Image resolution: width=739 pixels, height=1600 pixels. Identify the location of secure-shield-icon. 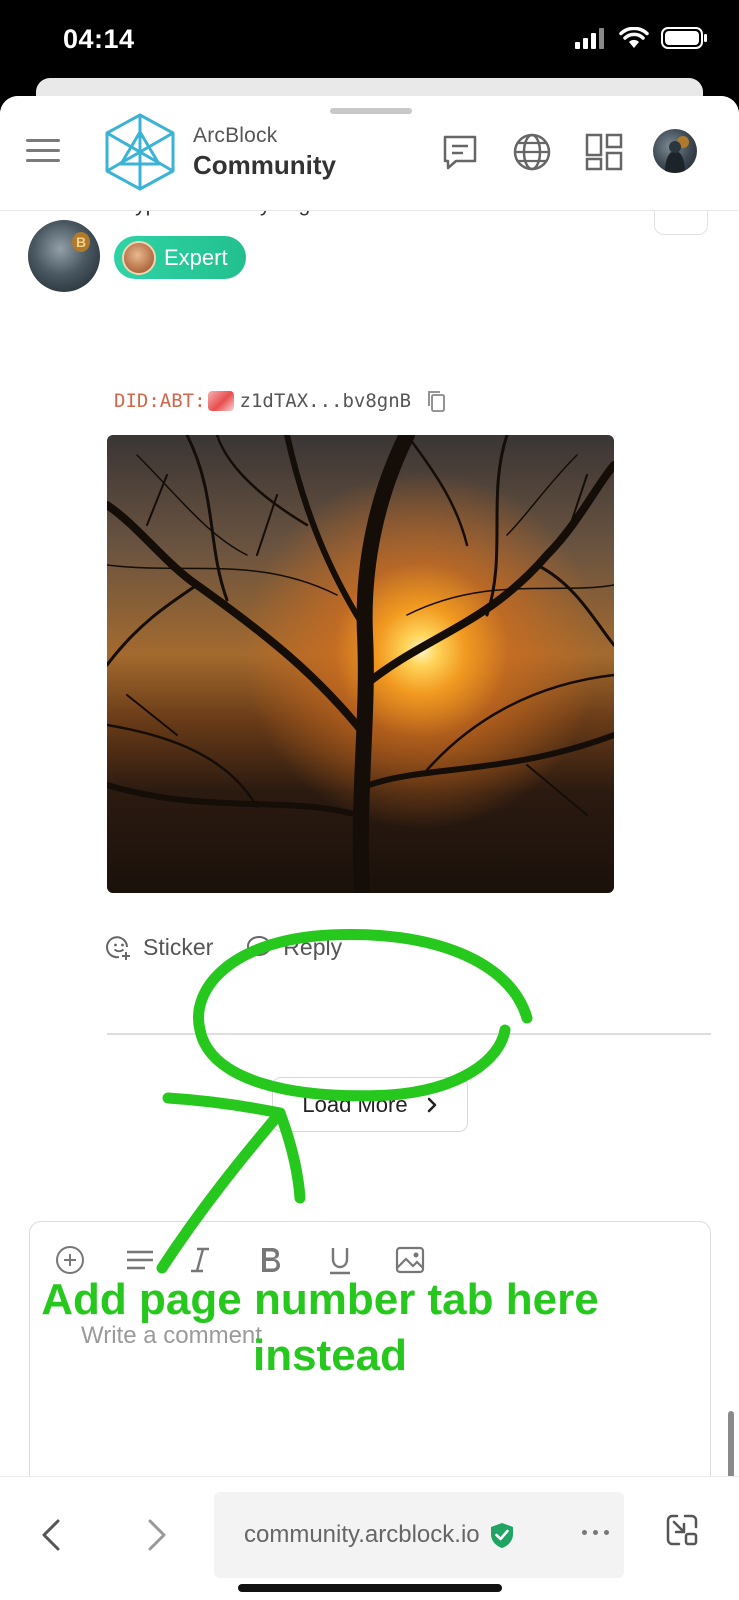
(501, 1535).